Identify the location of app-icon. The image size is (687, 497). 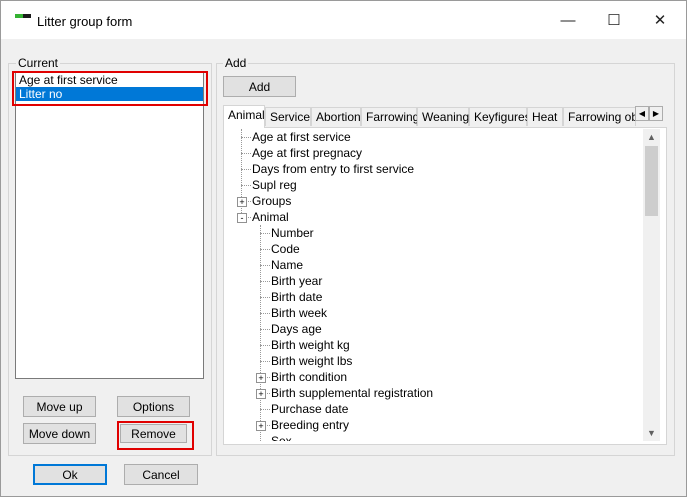
(23, 16).